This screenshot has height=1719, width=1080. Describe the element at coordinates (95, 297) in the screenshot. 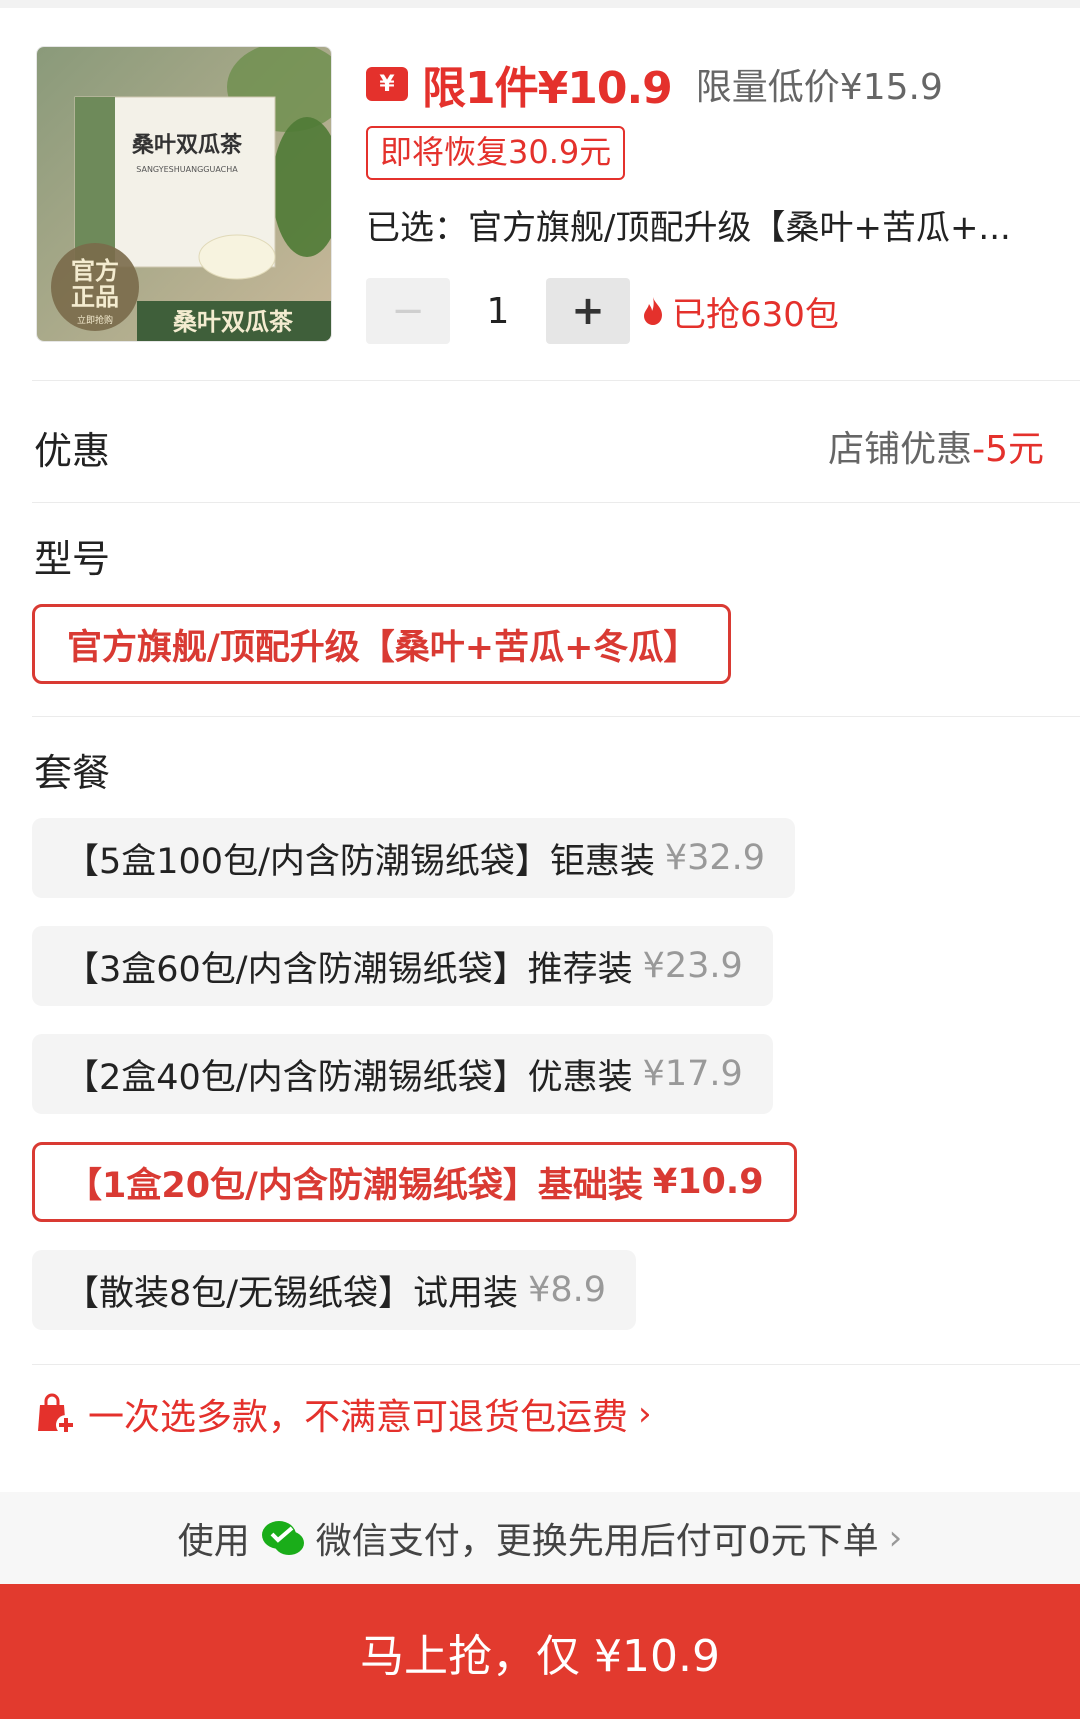

I see `badge-line2: 正品` at that location.